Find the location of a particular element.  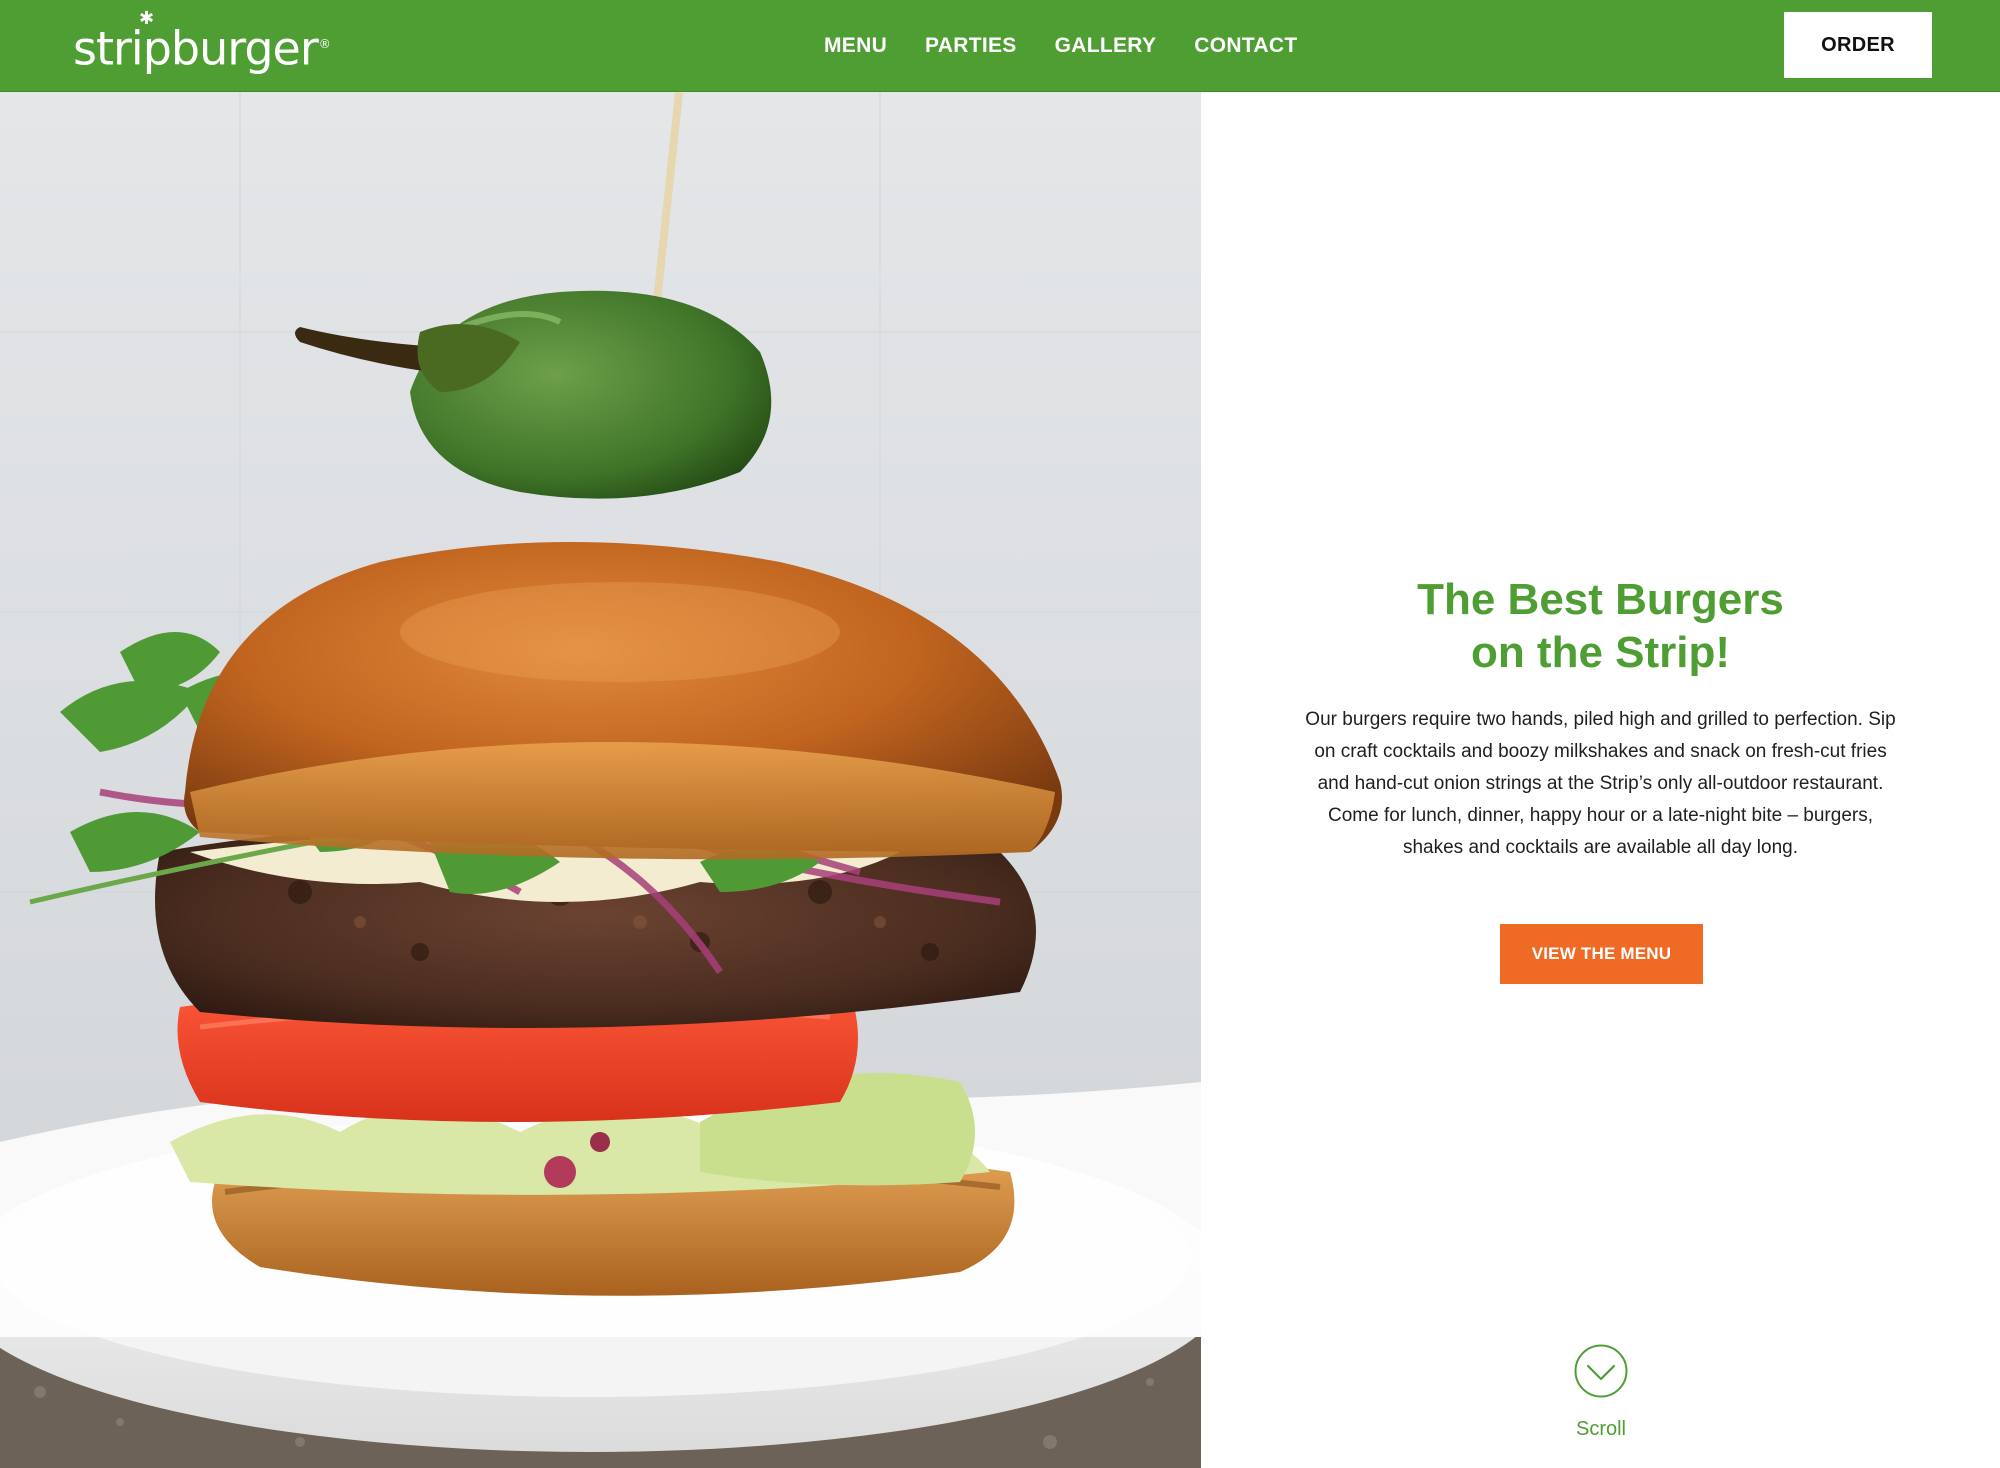

chevron-down-circle-icon is located at coordinates (1601, 1371).